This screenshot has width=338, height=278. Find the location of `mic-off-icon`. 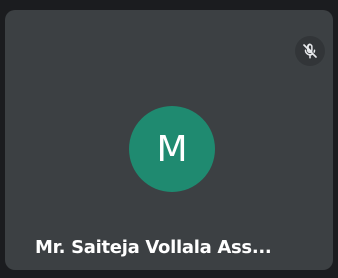

mic-off-icon is located at coordinates (310, 51).